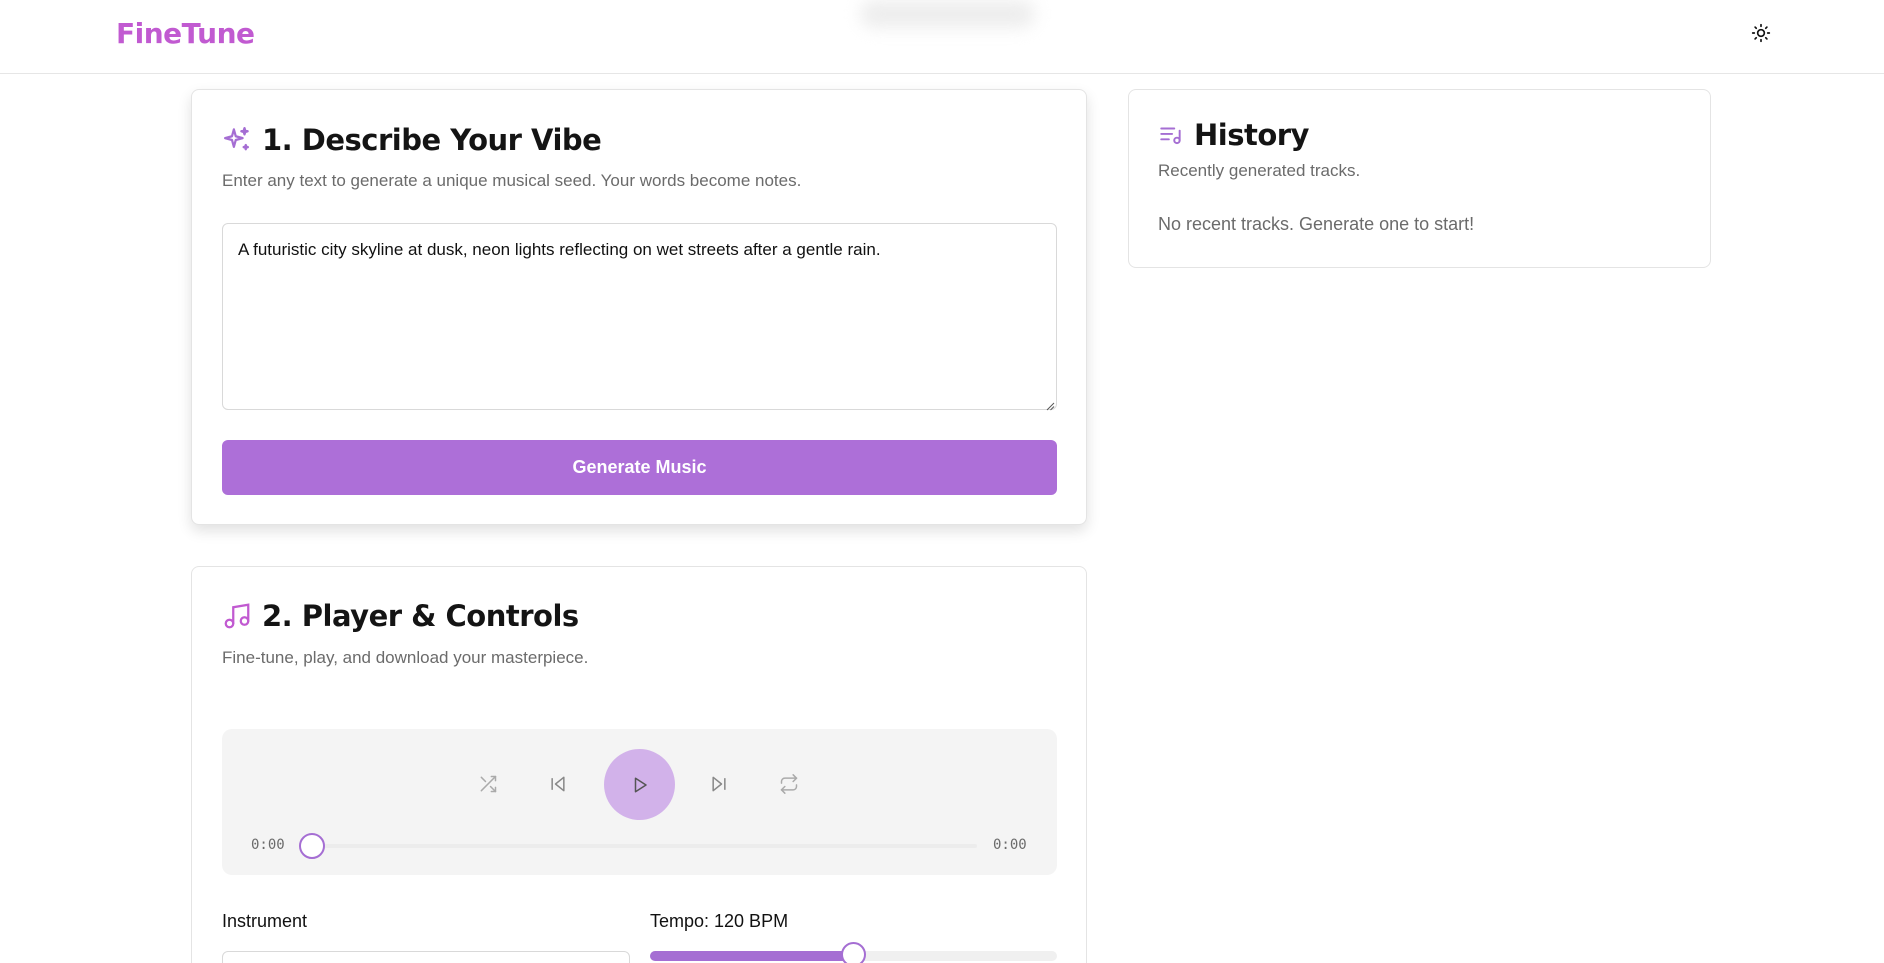 The width and height of the screenshot is (1884, 963). What do you see at coordinates (719, 921) in the screenshot?
I see `tempo-label: Tempo: 120 BPM` at bounding box center [719, 921].